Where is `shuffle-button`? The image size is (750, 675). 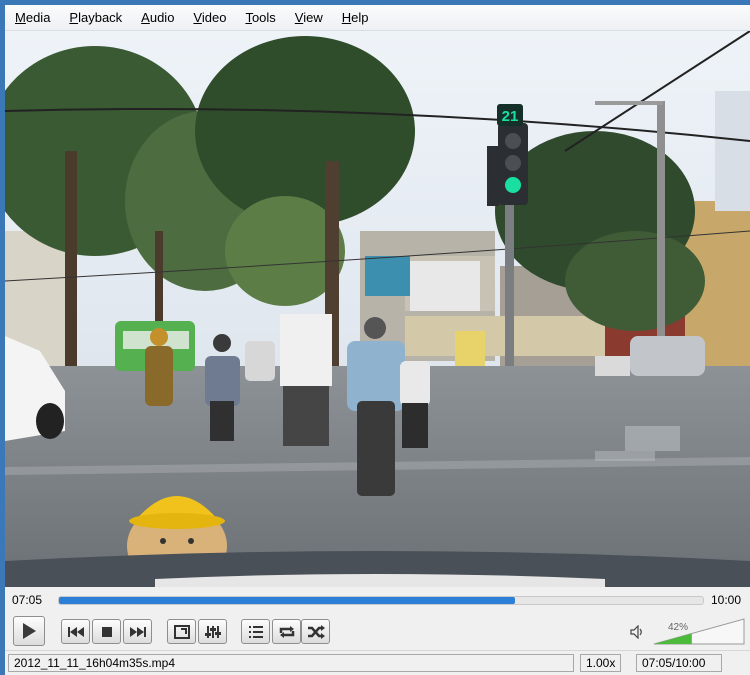
shuffle-button is located at coordinates (315, 631).